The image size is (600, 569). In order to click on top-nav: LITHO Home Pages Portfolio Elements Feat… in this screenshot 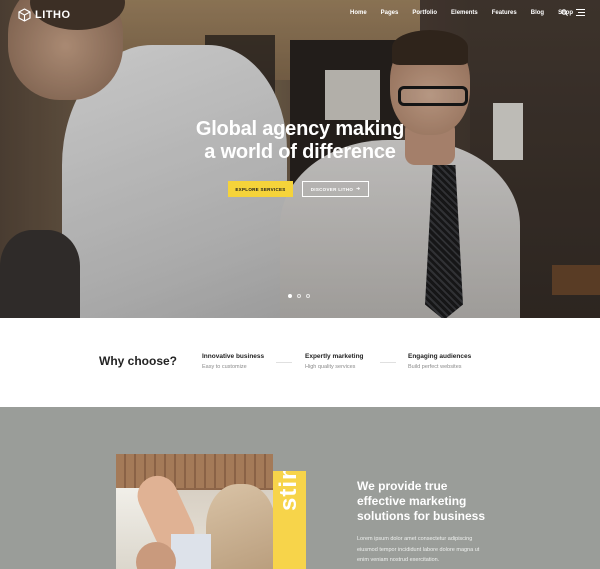, I will do `click(300, 15)`.